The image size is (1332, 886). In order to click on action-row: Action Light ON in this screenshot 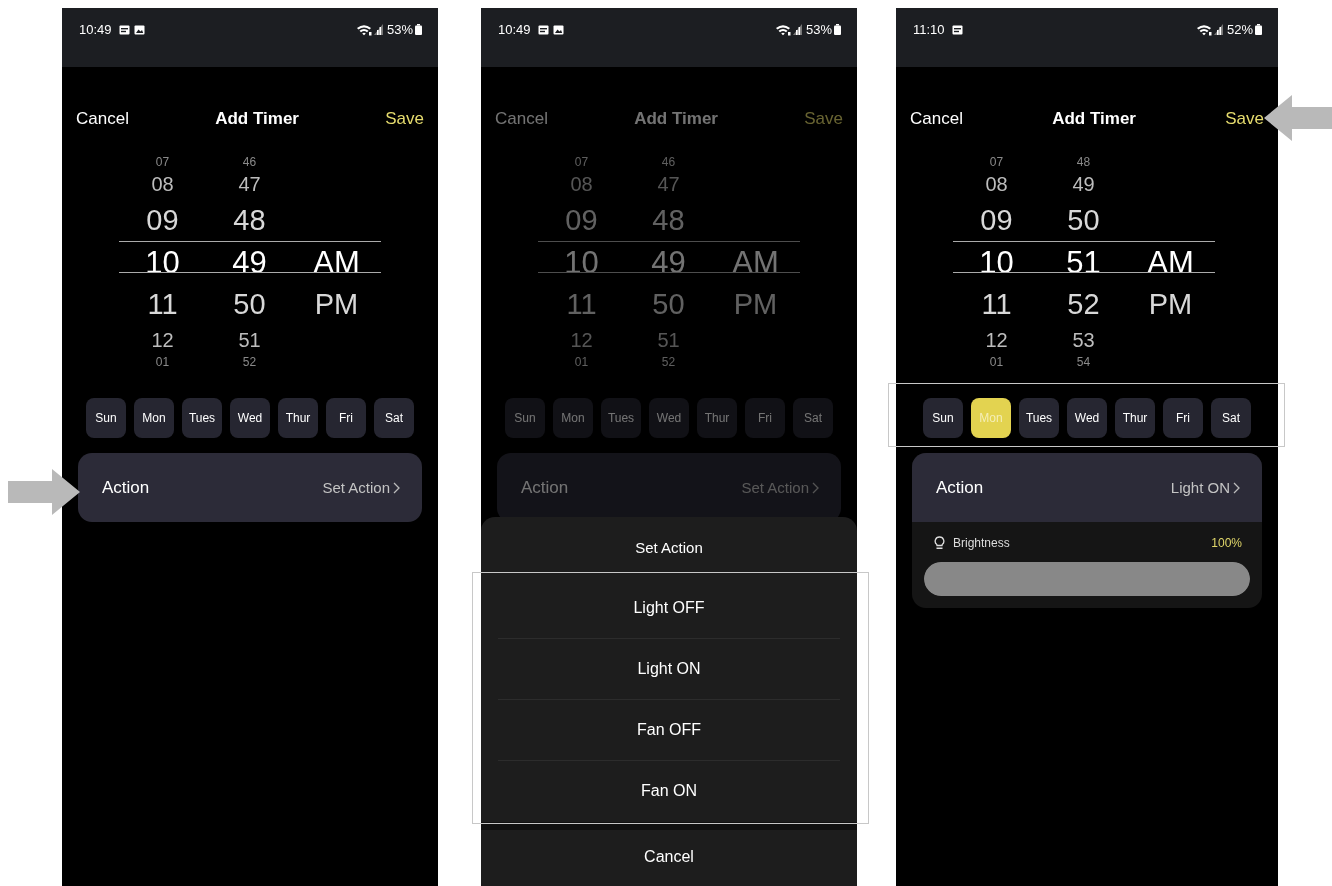, I will do `click(1087, 487)`.